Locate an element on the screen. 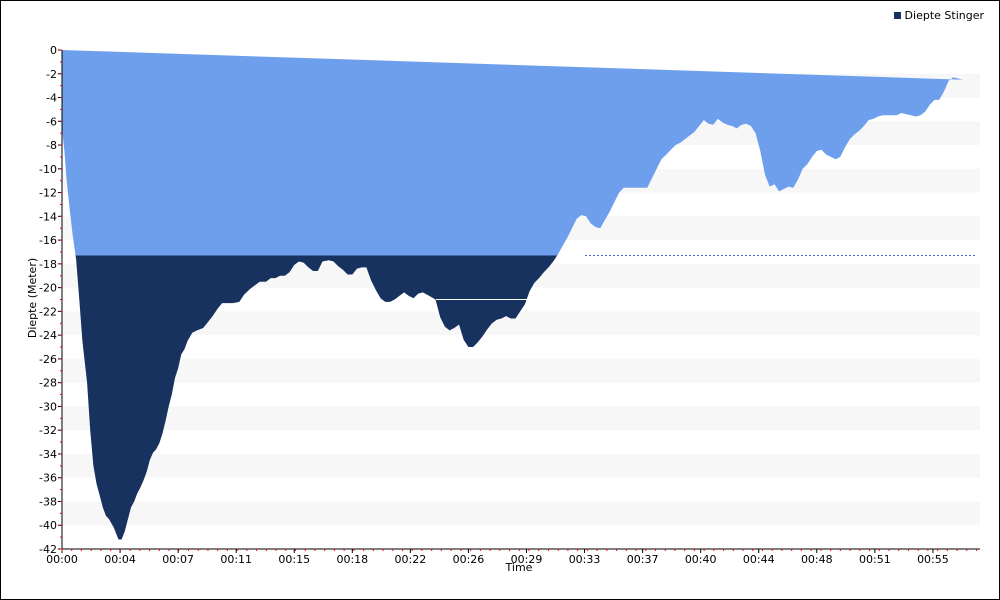 Image resolution: width=1000 pixels, height=600 pixels. y-tick-label: -40 is located at coordinates (48, 525).